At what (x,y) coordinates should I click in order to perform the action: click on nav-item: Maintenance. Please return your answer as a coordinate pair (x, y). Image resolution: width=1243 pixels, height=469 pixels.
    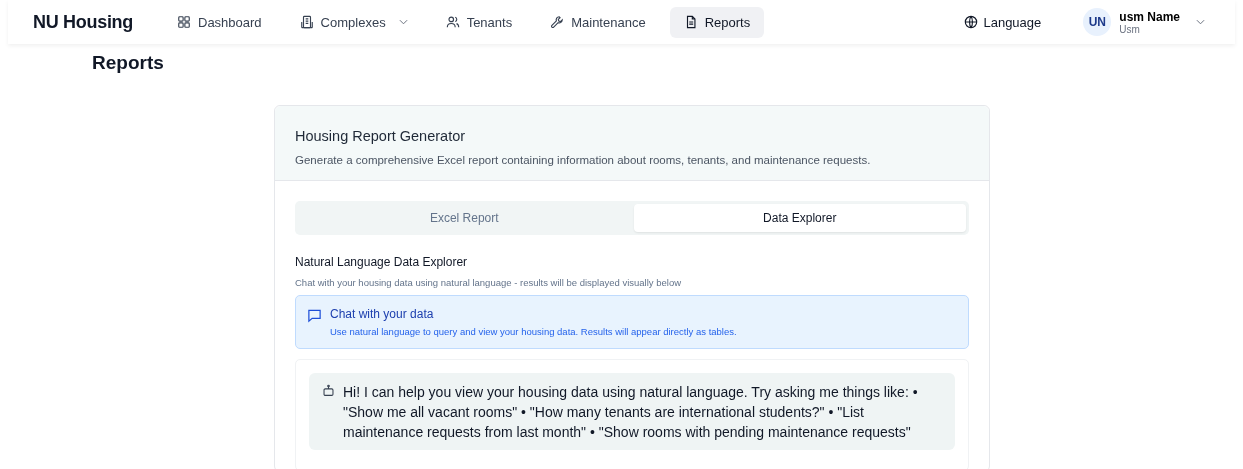
    Looking at the image, I should click on (598, 22).